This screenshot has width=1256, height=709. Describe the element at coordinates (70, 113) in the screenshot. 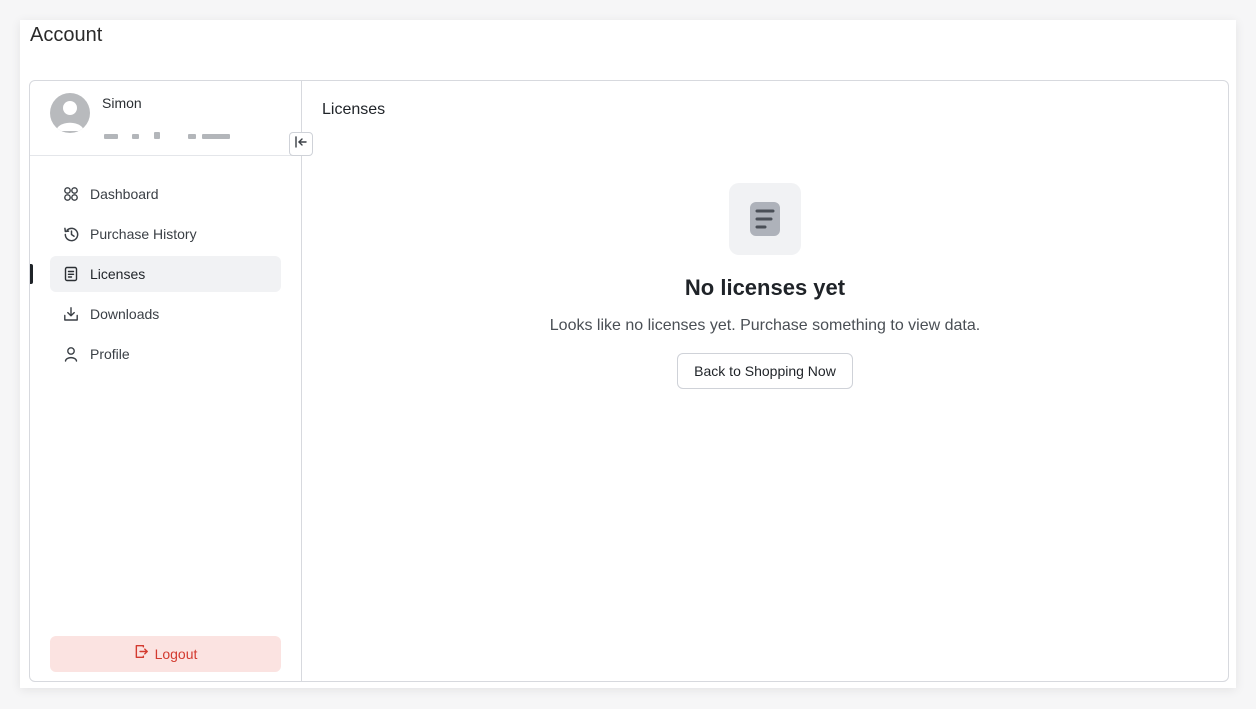

I see `avatar` at that location.